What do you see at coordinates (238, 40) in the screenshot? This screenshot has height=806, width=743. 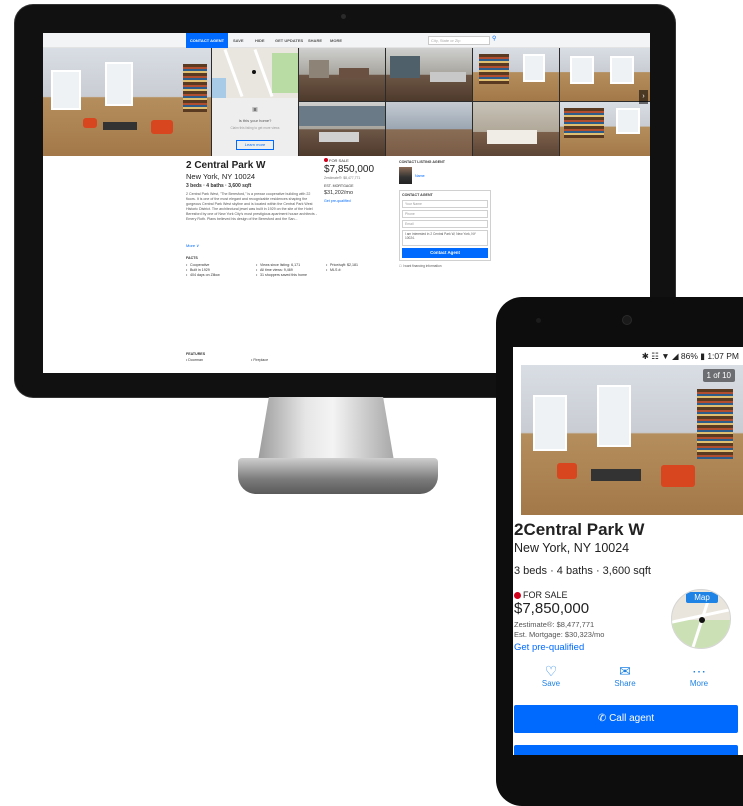 I see `tab-save: SAVE` at bounding box center [238, 40].